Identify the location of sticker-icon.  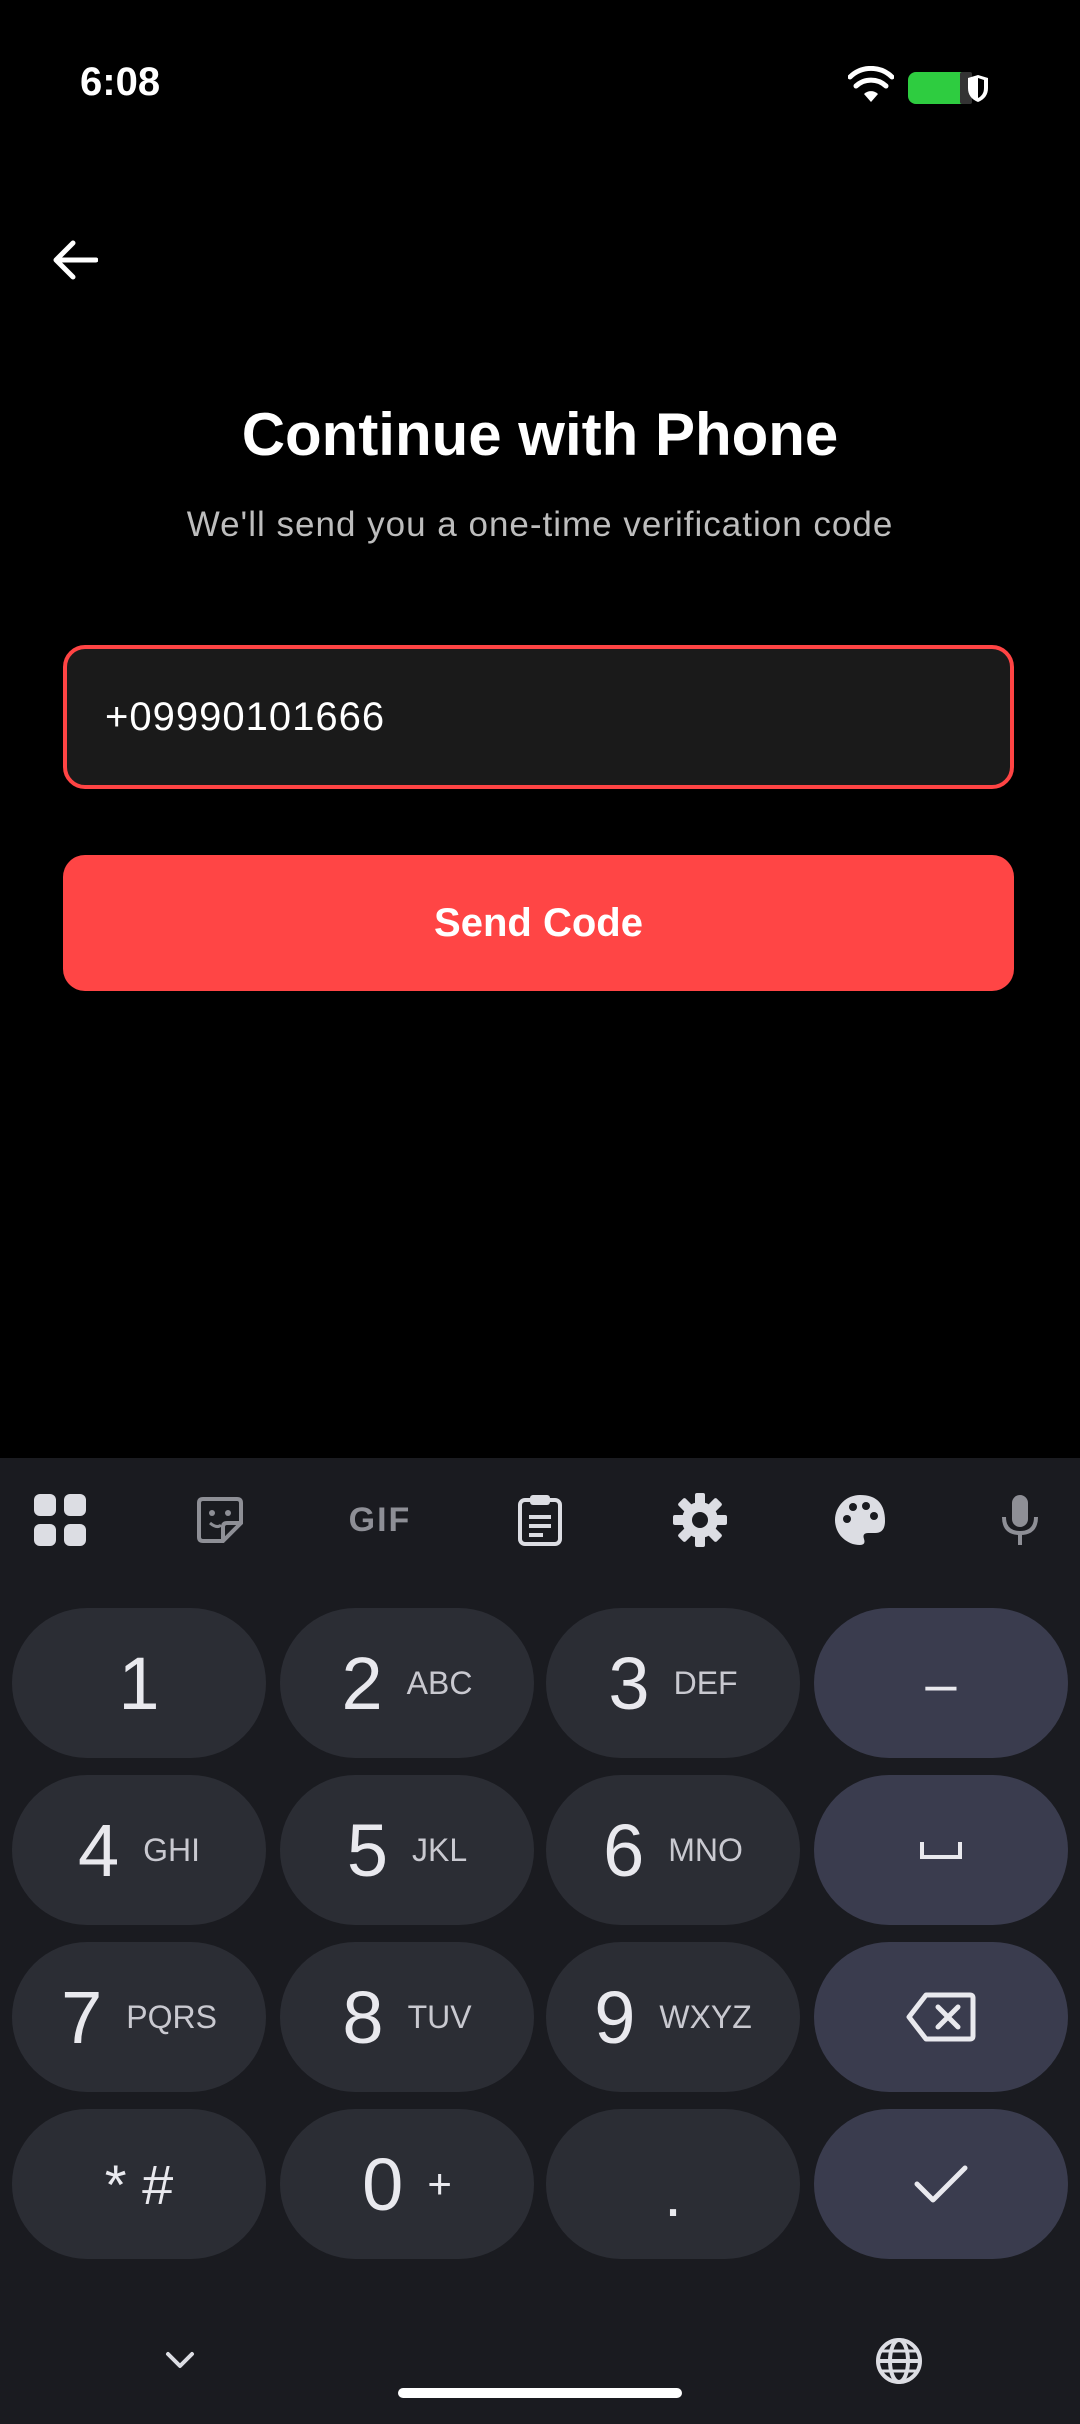
(220, 1520).